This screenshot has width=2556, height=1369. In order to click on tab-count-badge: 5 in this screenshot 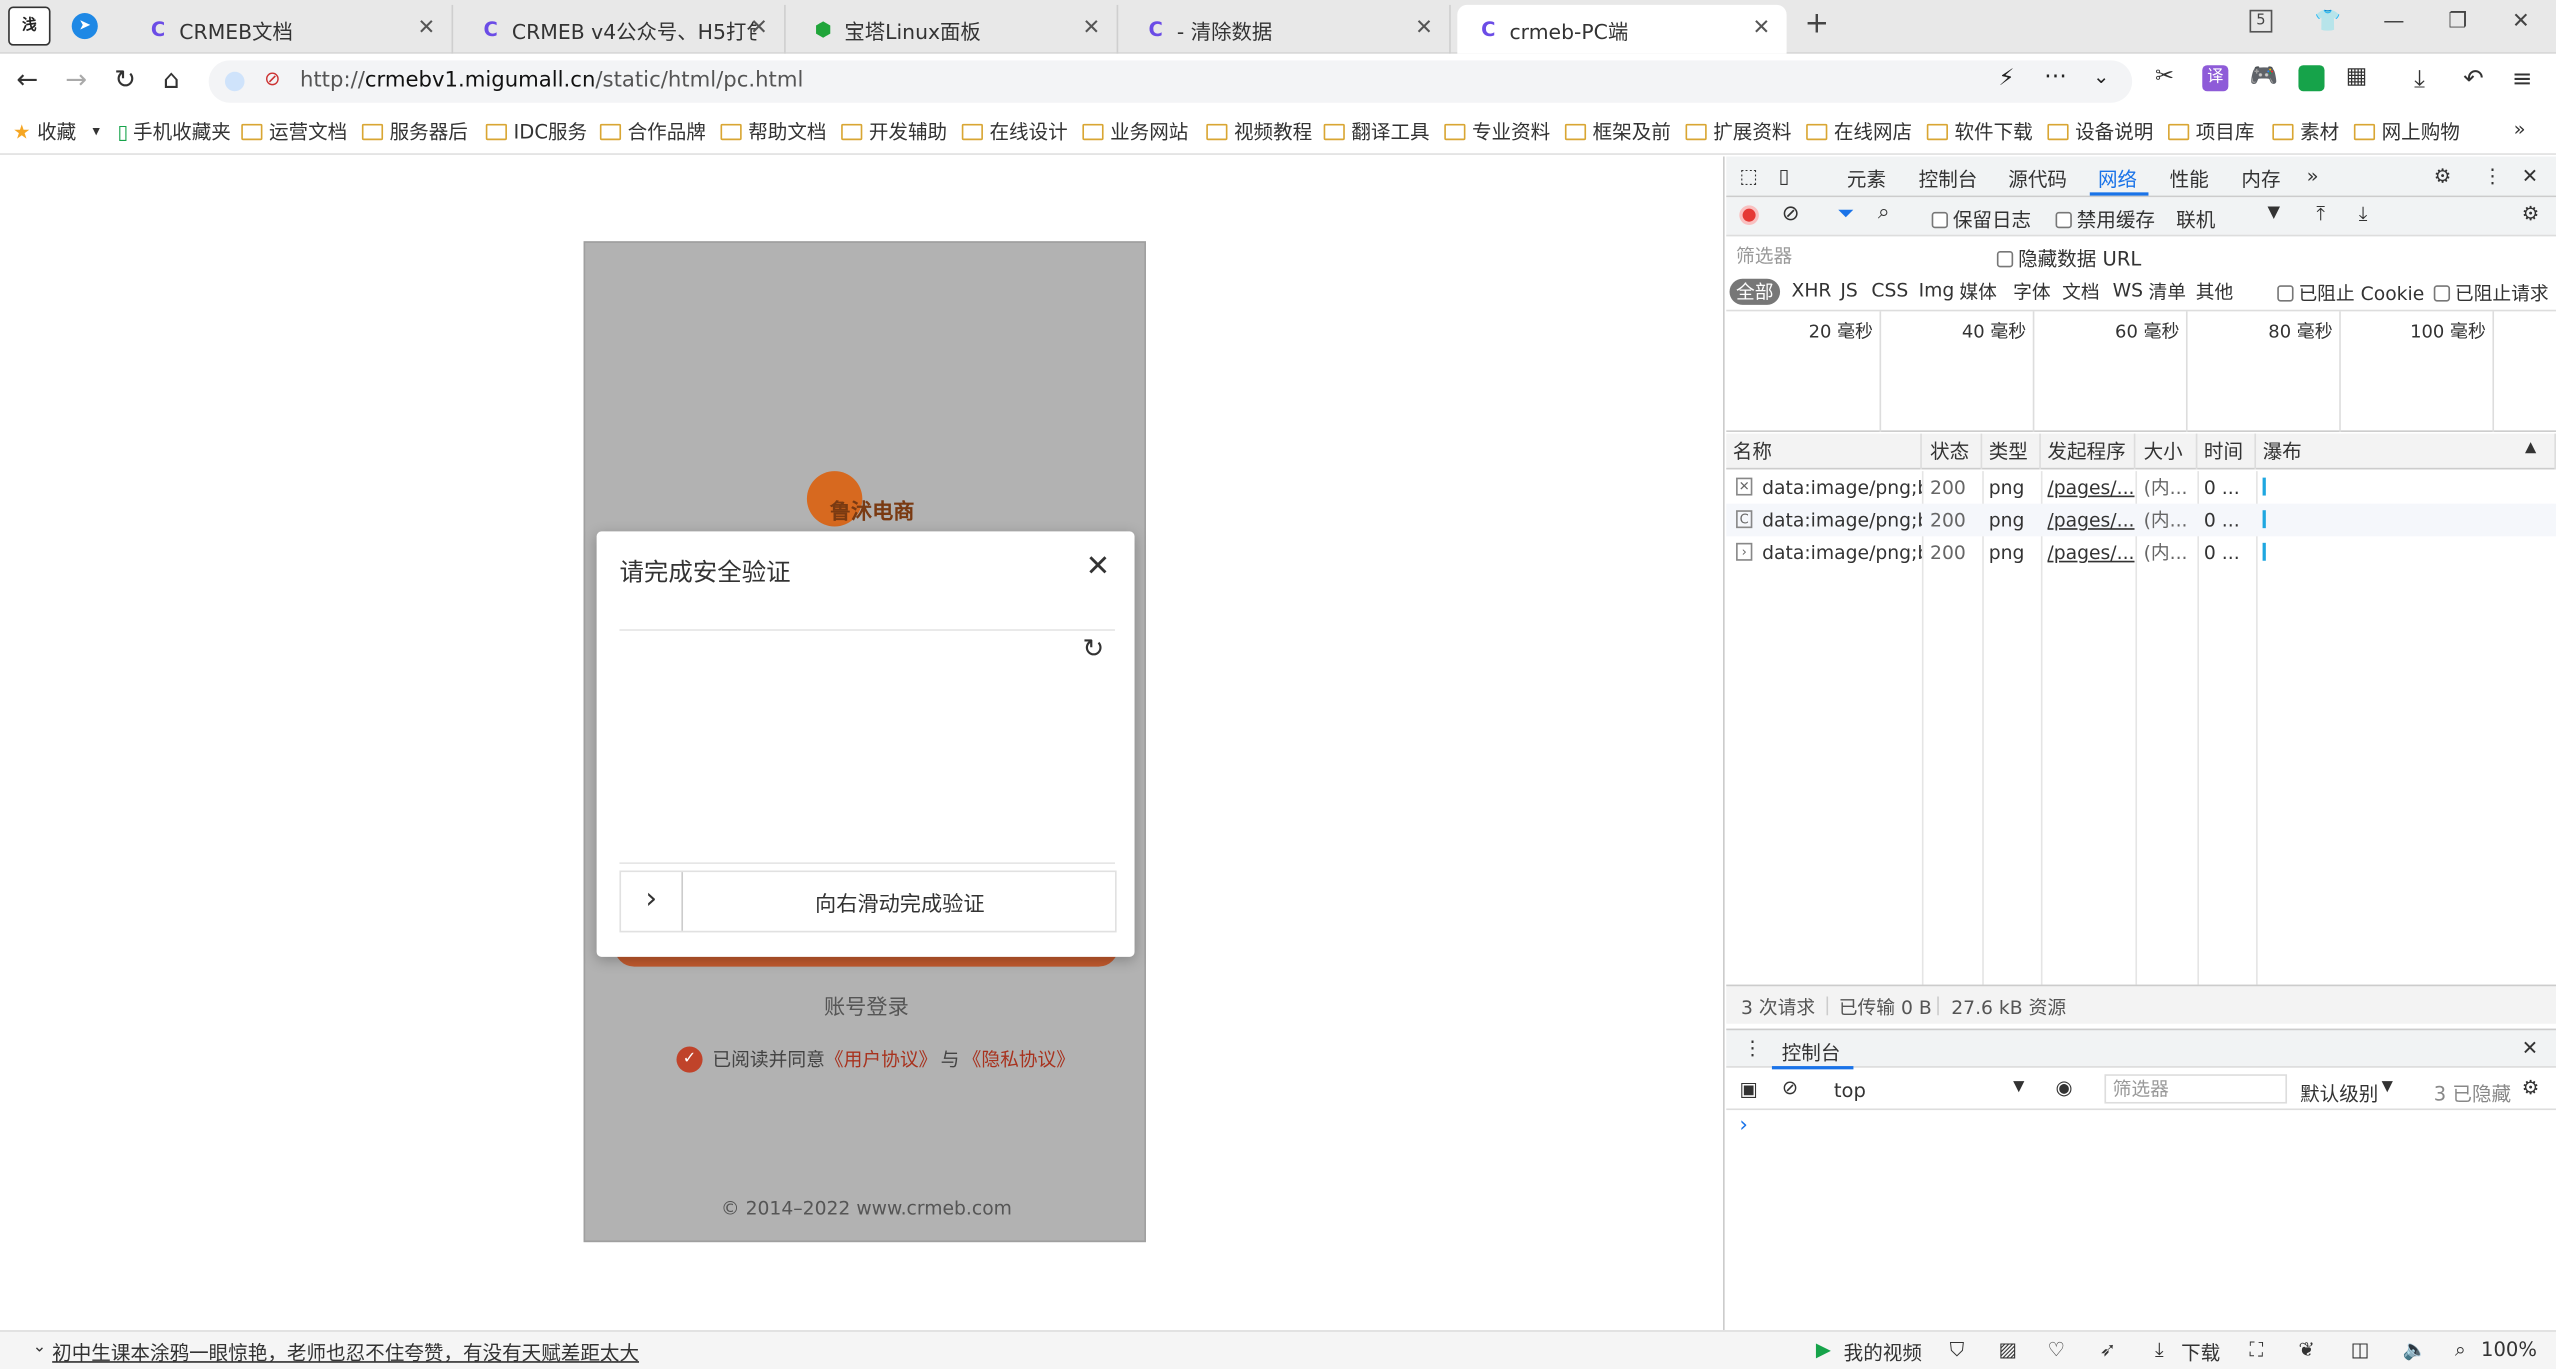, I will do `click(2261, 21)`.